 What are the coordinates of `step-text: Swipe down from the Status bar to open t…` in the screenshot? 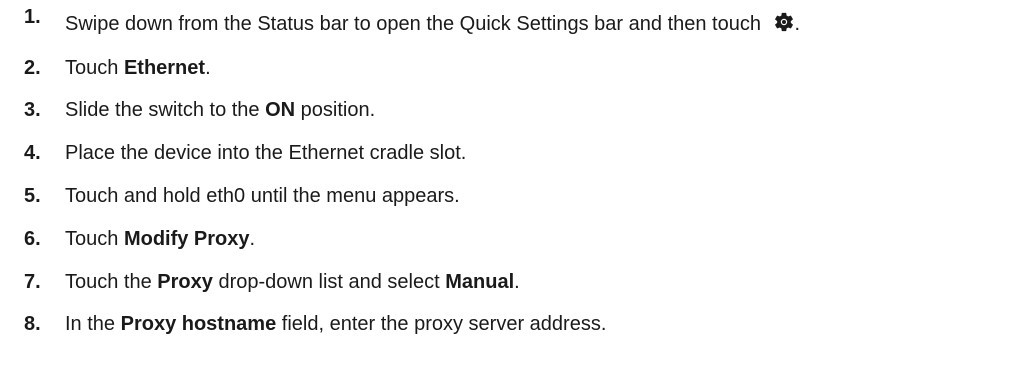 It's located at (432, 23).